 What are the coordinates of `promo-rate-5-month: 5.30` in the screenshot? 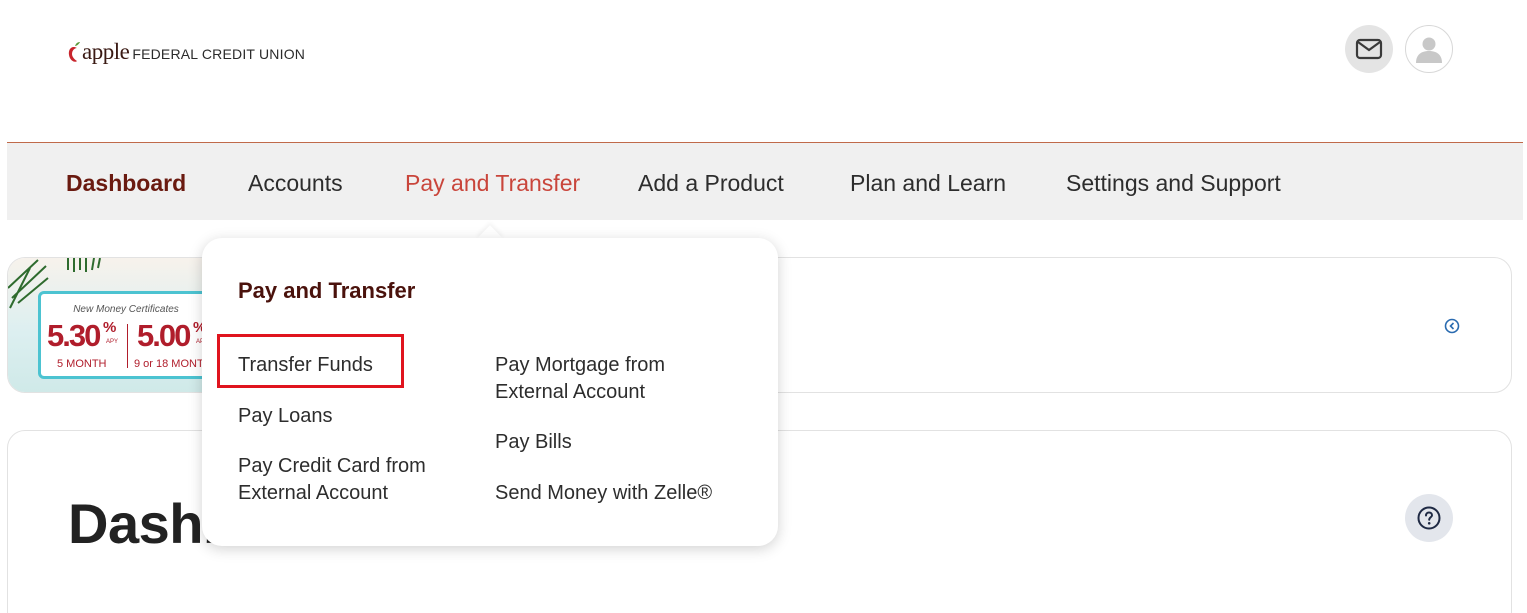 It's located at (74, 335).